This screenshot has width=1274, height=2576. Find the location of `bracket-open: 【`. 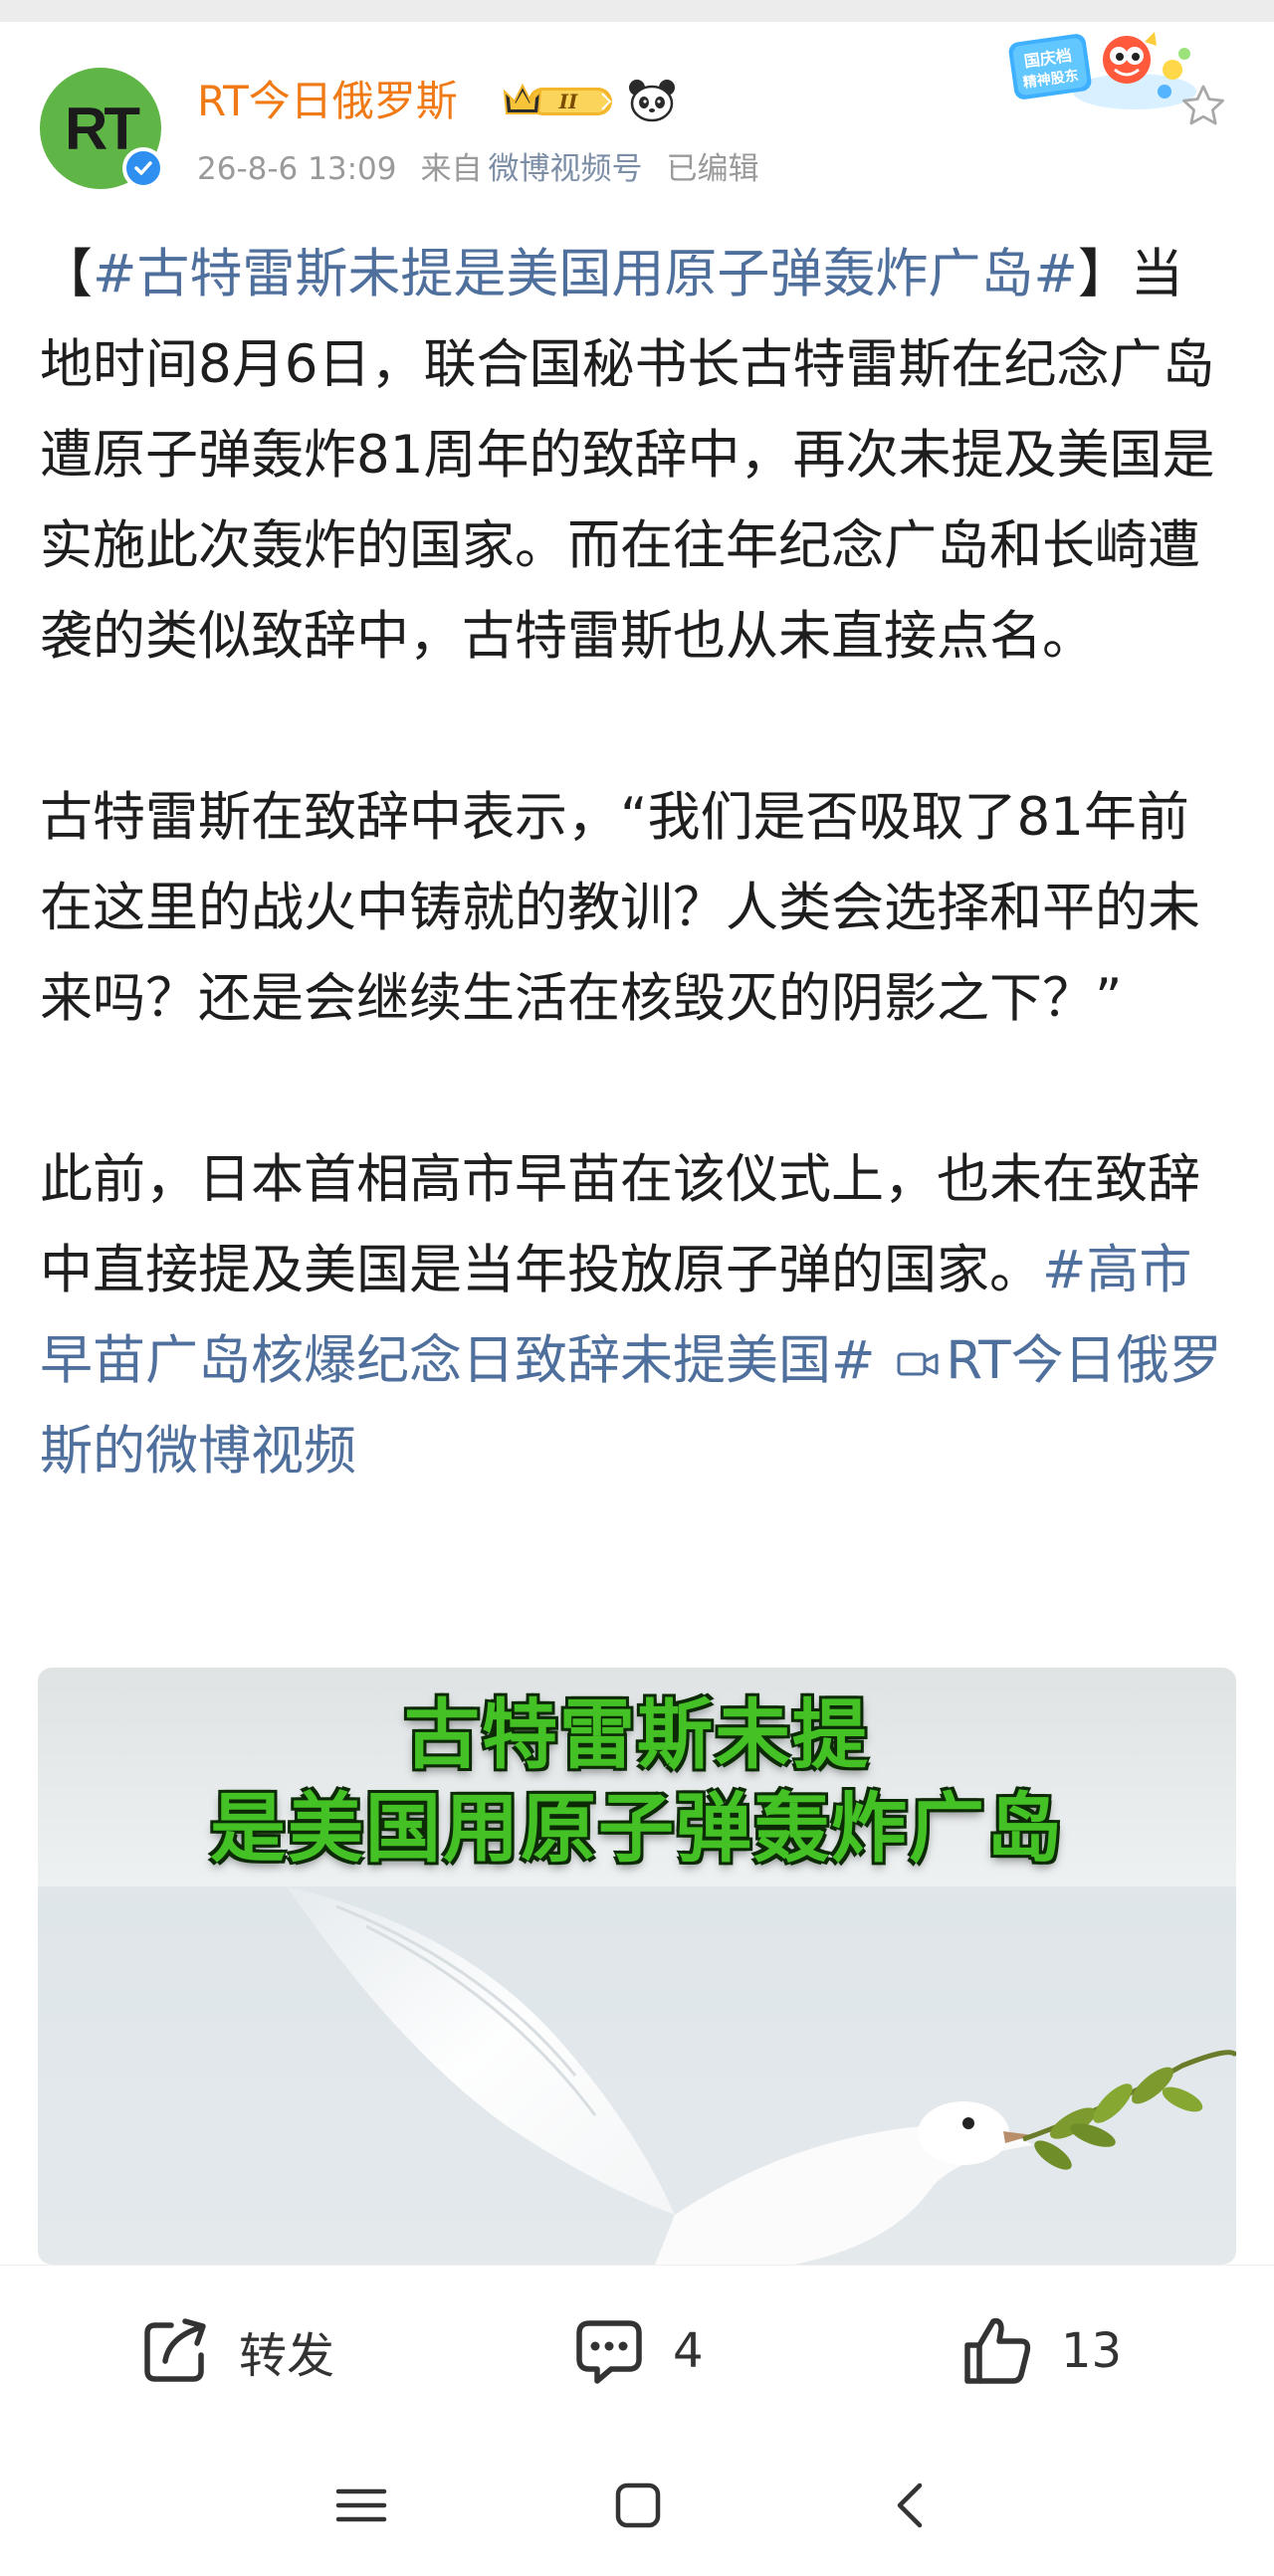

bracket-open: 【 is located at coordinates (66, 274).